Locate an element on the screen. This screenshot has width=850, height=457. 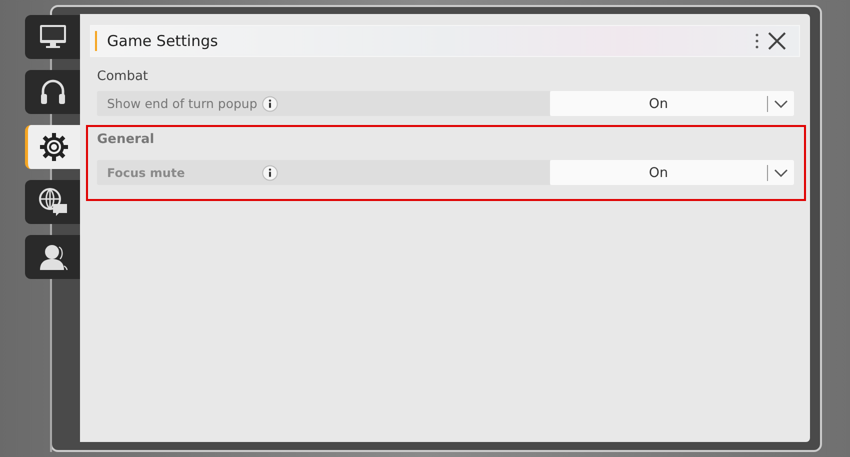
globe-chat-icon is located at coordinates (52, 202).